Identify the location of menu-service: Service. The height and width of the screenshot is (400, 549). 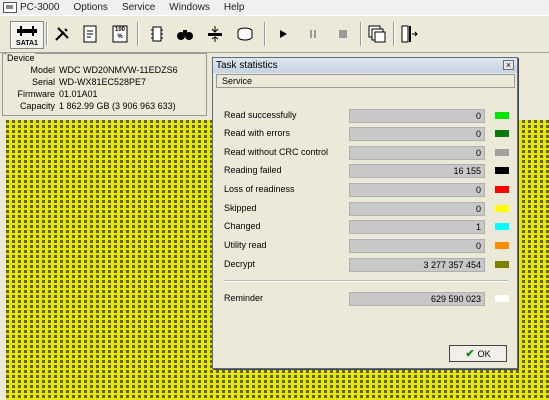
(138, 7).